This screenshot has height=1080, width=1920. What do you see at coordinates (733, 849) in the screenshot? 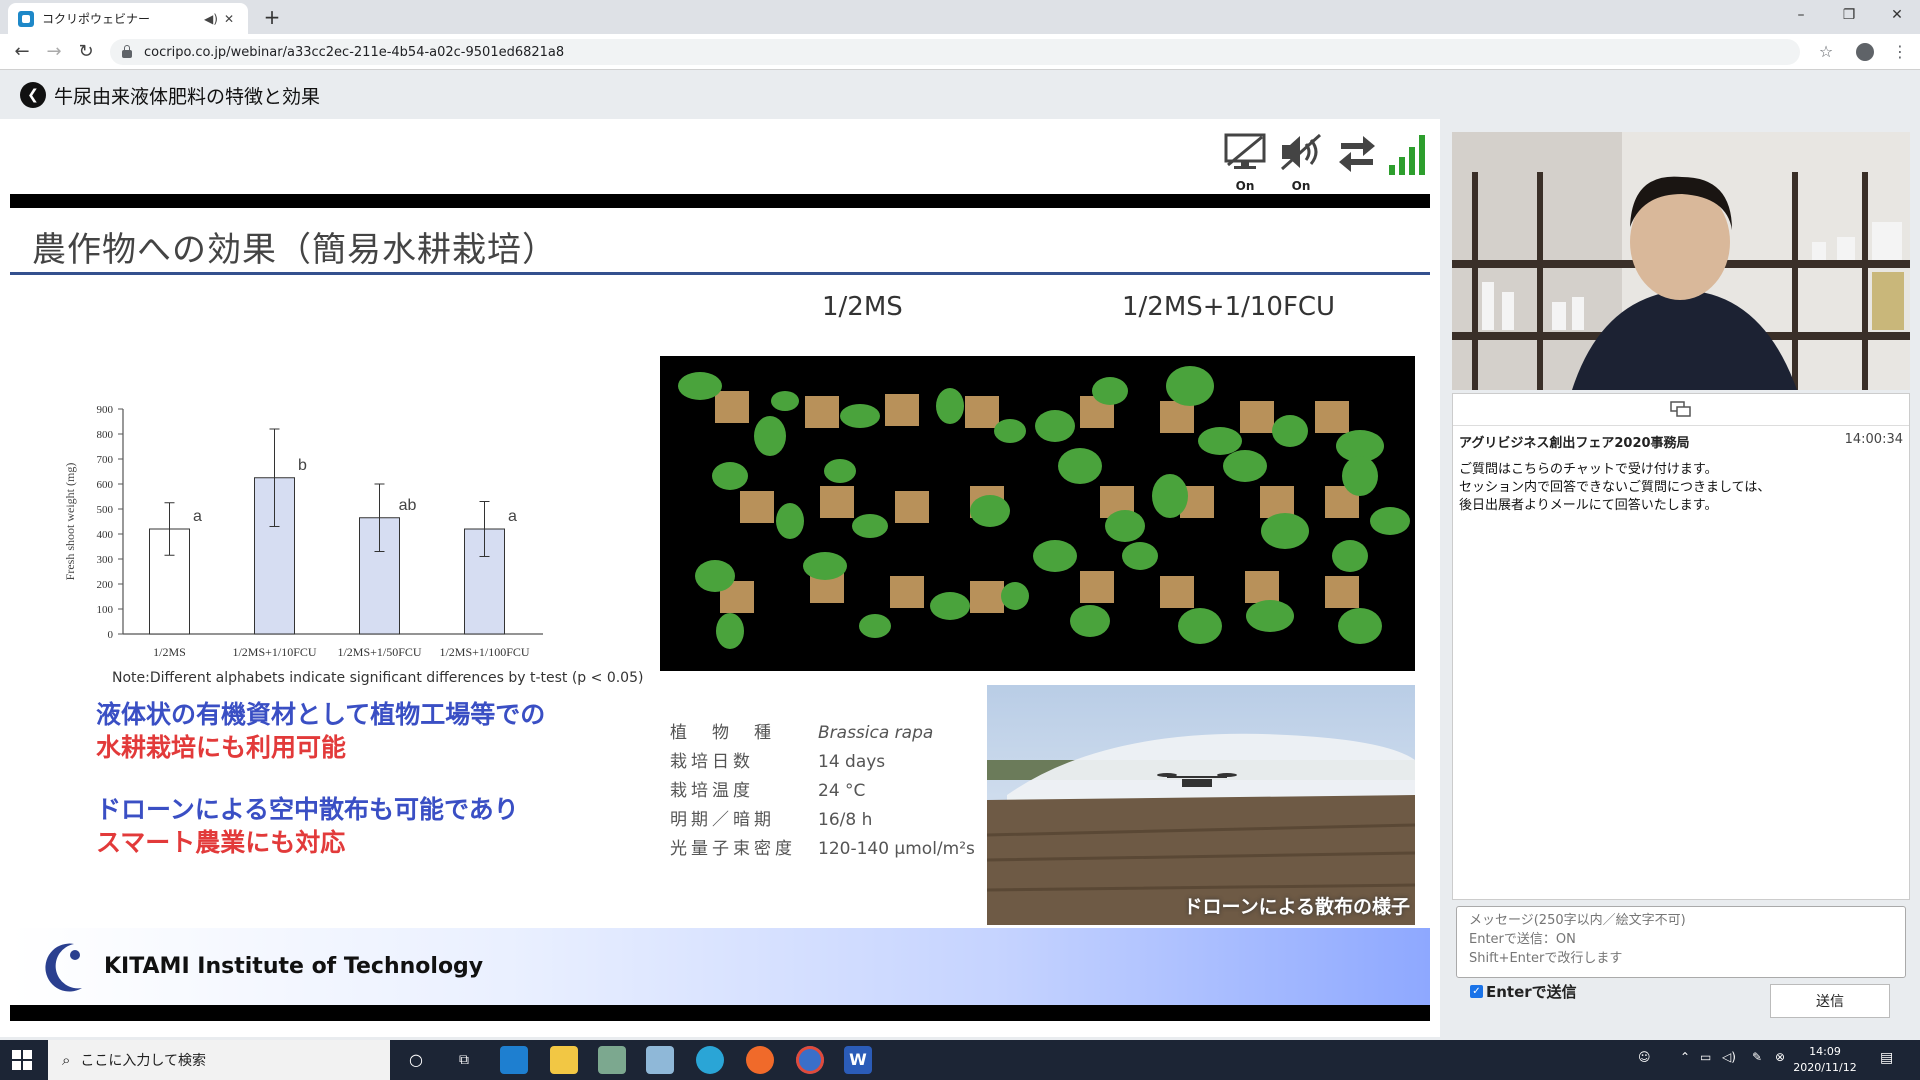
I see `spec-key: 光量子束密度` at bounding box center [733, 849].